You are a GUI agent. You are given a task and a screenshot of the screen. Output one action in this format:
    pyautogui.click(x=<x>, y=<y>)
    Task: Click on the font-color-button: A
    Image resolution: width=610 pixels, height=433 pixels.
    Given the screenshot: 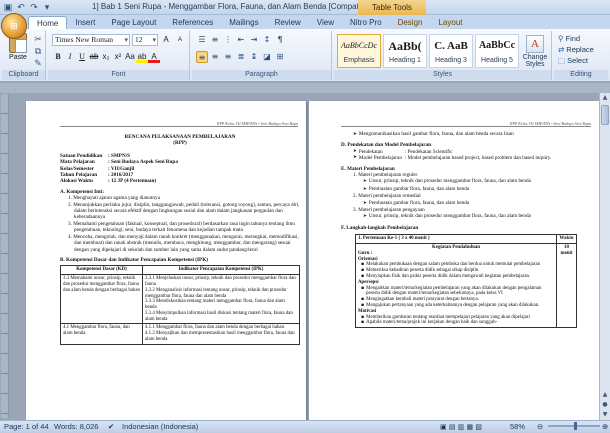 What is the action you would take?
    pyautogui.click(x=154, y=57)
    